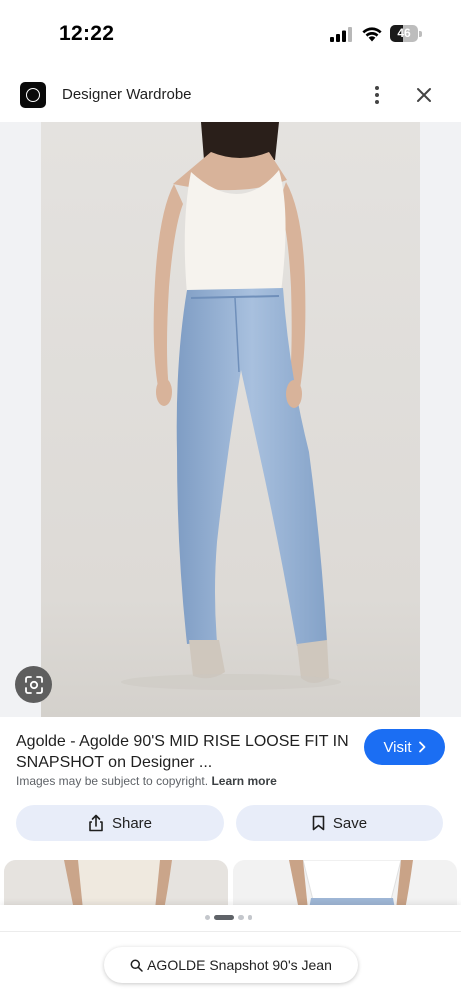 The width and height of the screenshot is (461, 1000). Describe the element at coordinates (230, 96) in the screenshot. I see `page-header: Designer Wardrobe` at that location.